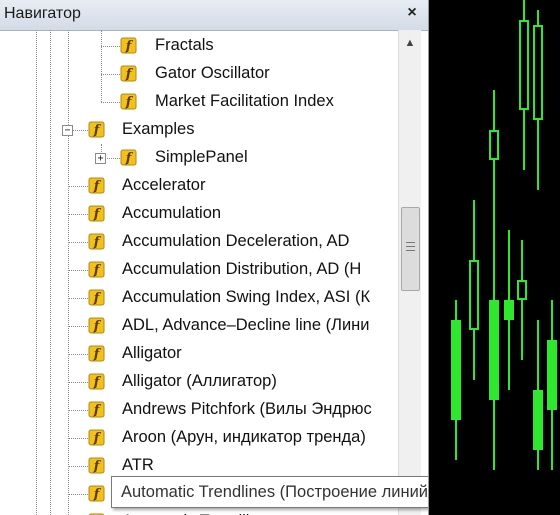 The image size is (560, 515). Describe the element at coordinates (247, 409) in the screenshot. I see `tree-item-label: Andrews Pitchfork (Вилы Эндрюс` at that location.